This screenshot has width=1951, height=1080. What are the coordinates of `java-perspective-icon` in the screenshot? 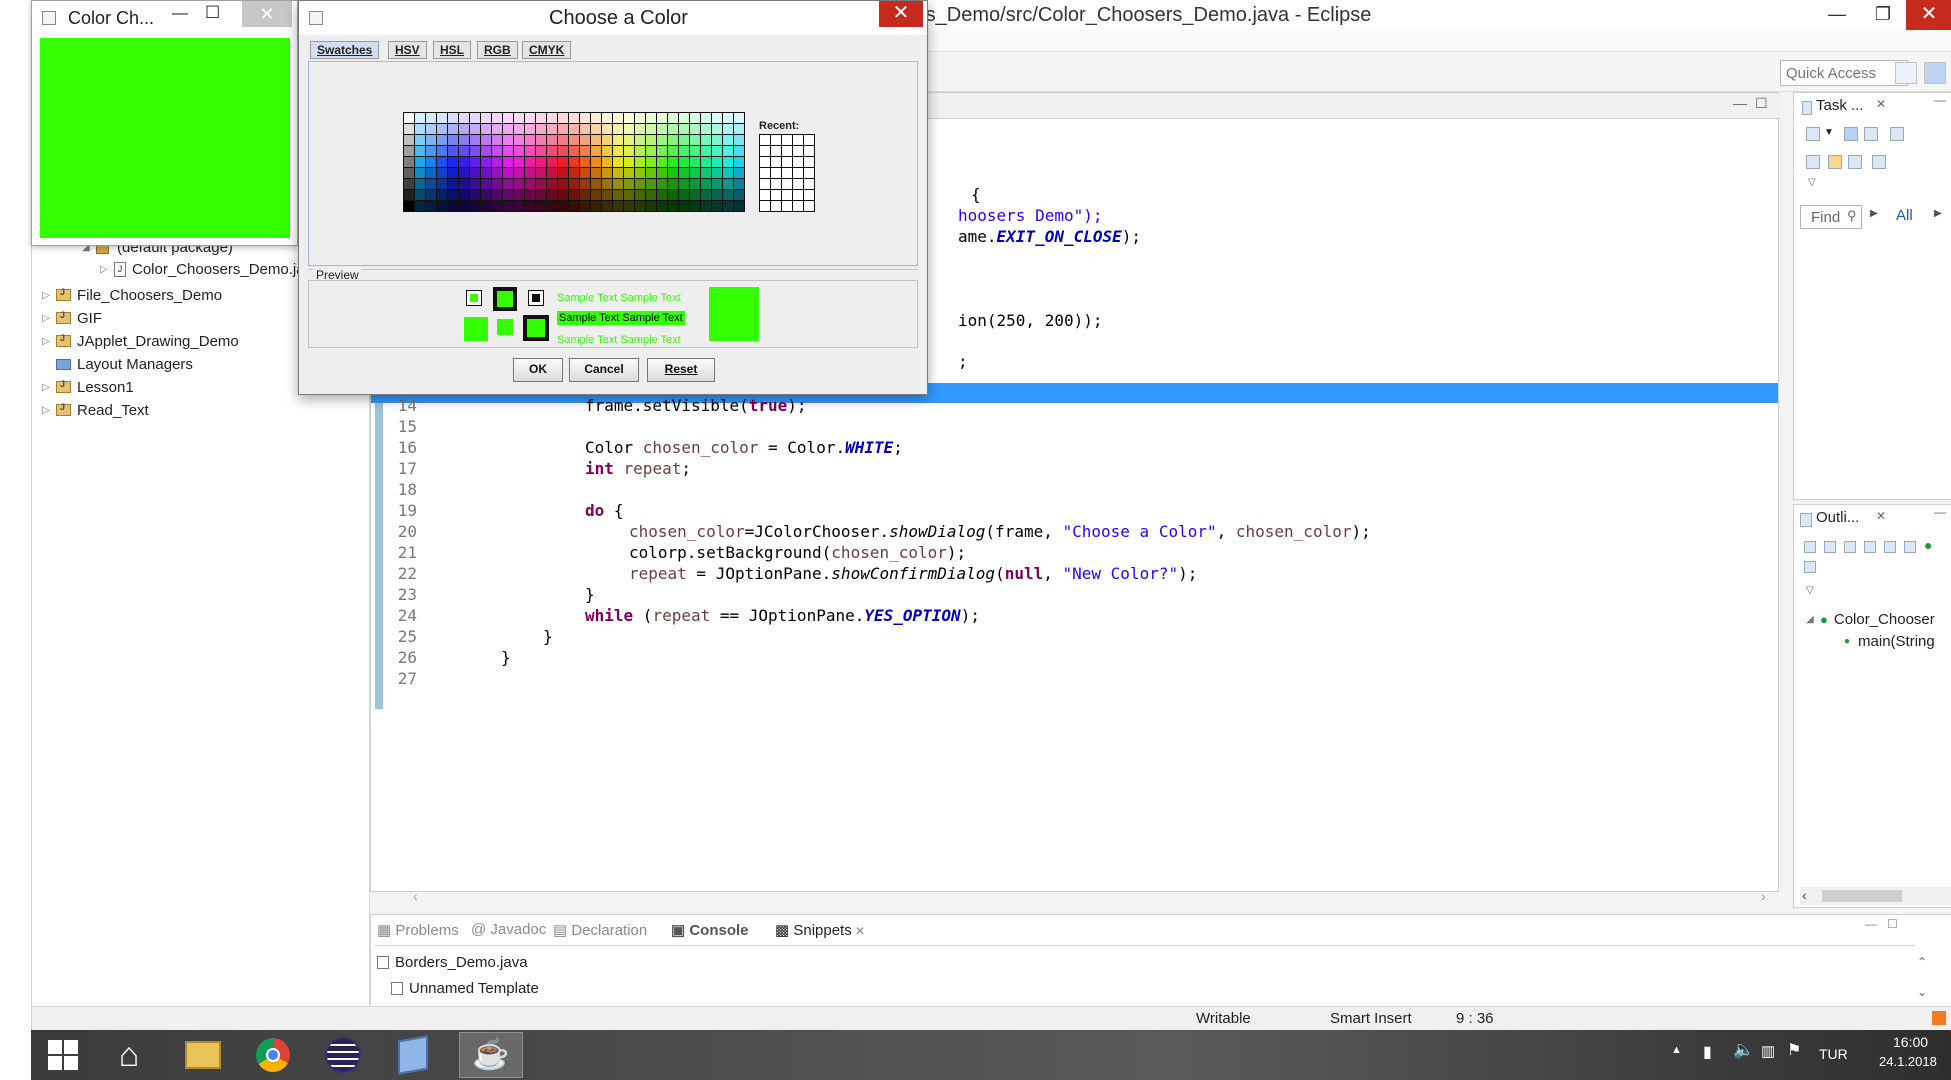 It's located at (1935, 73).